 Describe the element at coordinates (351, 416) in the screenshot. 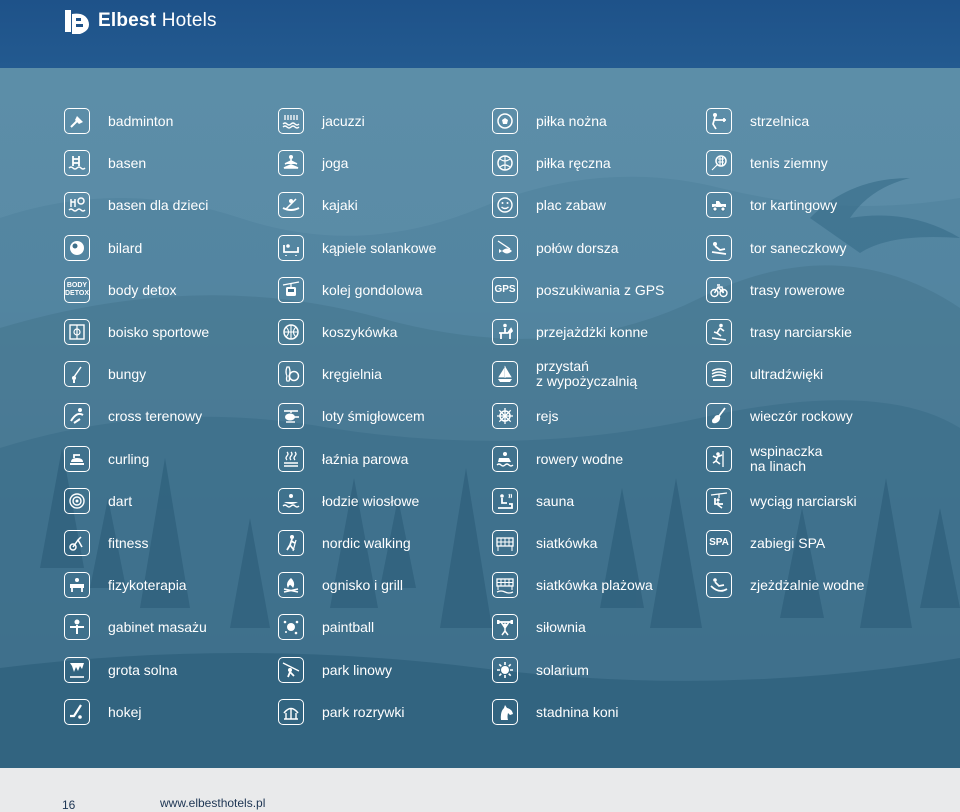

I see `amenity-item: loty śmigłowcem` at that location.